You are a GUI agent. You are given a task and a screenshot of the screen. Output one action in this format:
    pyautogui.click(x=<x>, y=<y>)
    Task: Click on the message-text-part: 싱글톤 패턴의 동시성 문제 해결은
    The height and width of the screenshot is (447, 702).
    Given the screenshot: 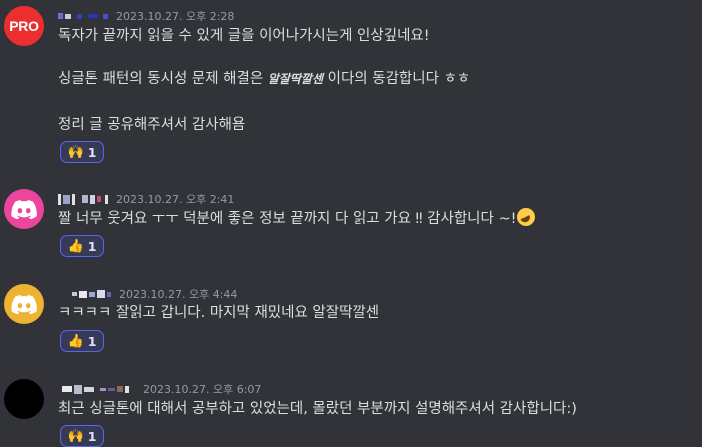 What is the action you would take?
    pyautogui.click(x=161, y=79)
    